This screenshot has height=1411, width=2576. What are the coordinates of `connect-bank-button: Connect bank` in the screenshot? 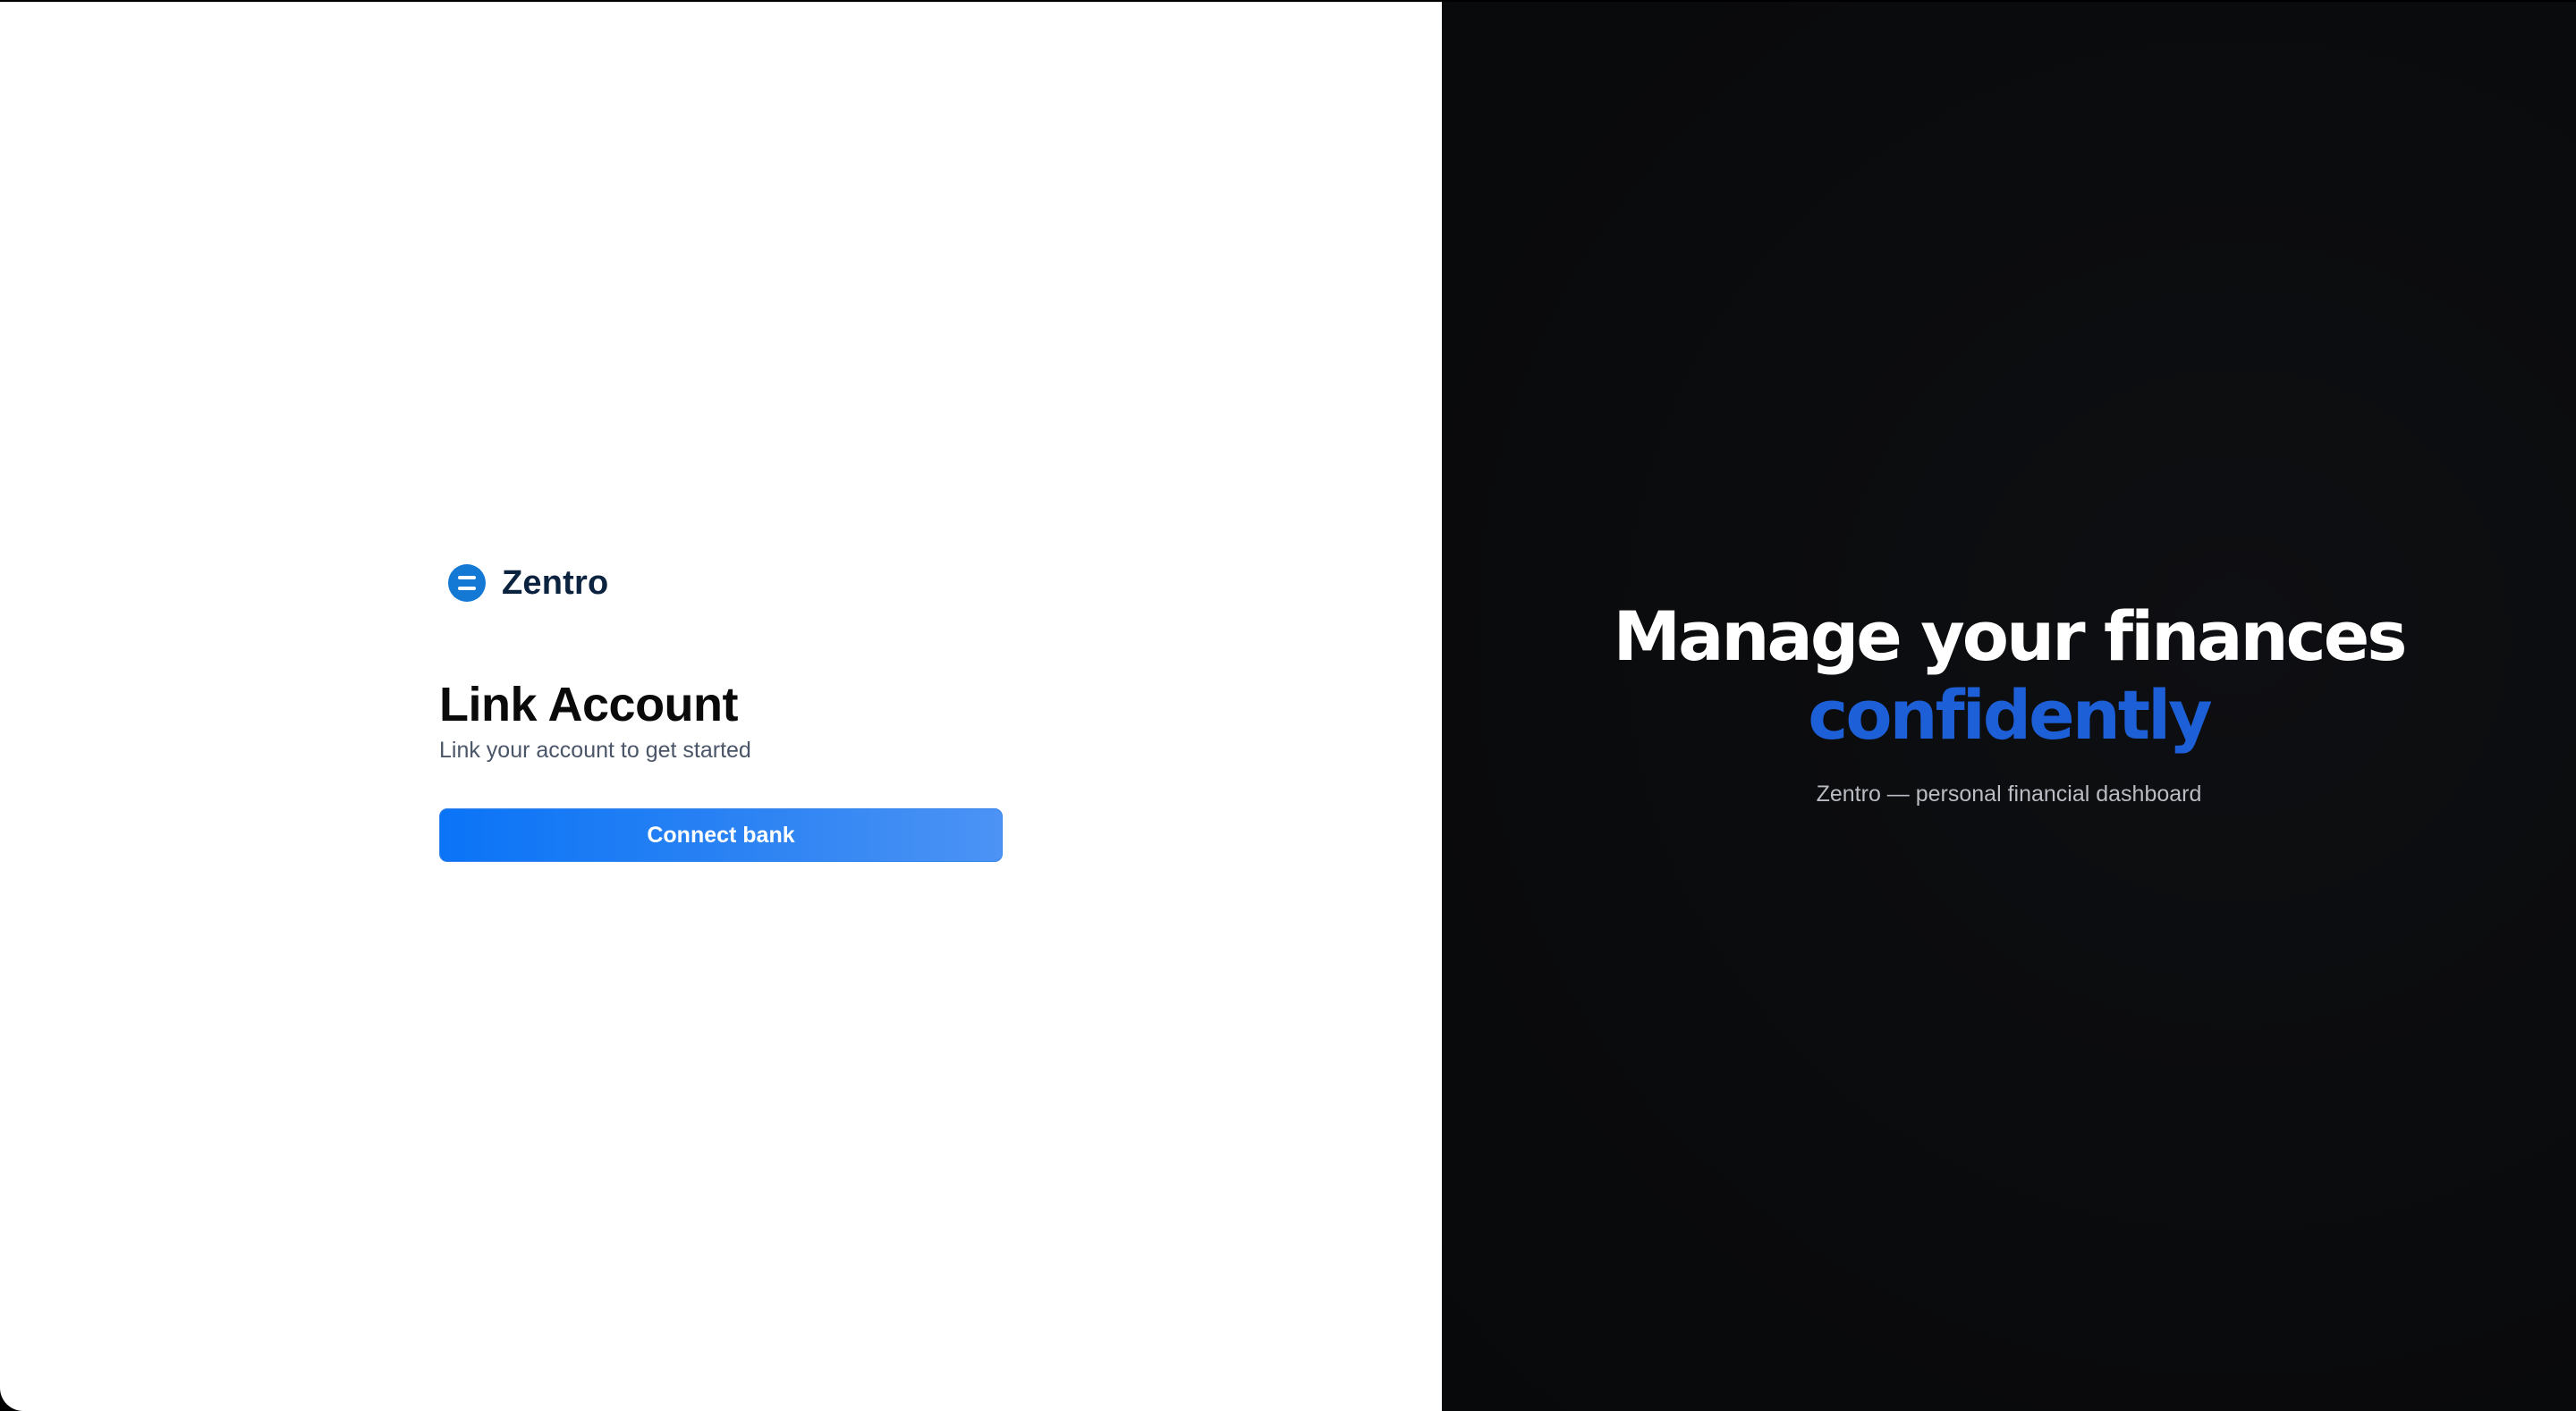 It's located at (721, 835).